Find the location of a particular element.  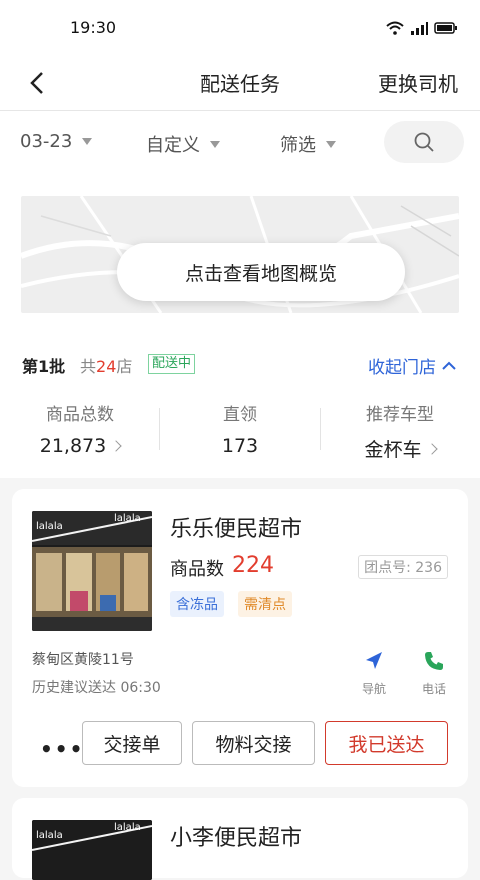

store-card: lalala lalala 小李便民超市 is located at coordinates (240, 839).